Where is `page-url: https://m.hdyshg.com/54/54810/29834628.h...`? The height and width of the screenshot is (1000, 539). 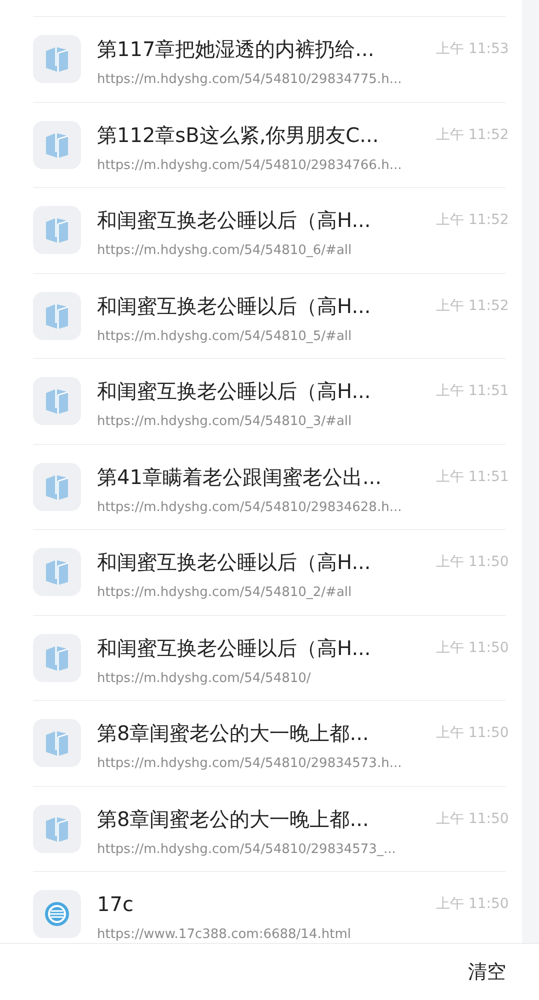
page-url: https://m.hdyshg.com/54/54810/29834628.h... is located at coordinates (250, 507).